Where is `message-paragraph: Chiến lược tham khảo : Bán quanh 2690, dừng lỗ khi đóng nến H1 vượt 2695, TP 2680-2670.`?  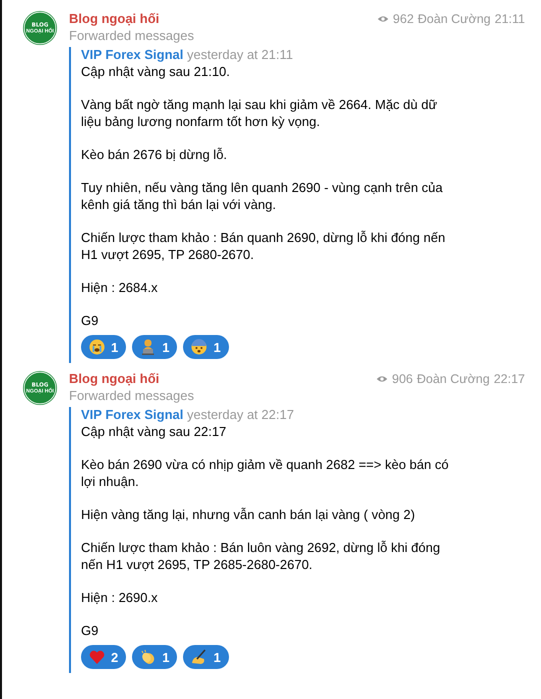
message-paragraph: Chiến lược tham khảo : Bán quanh 2690, dừng lỗ khi đóng nến H1 vượt 2695, TP 2680-2670. is located at coordinates (263, 246).